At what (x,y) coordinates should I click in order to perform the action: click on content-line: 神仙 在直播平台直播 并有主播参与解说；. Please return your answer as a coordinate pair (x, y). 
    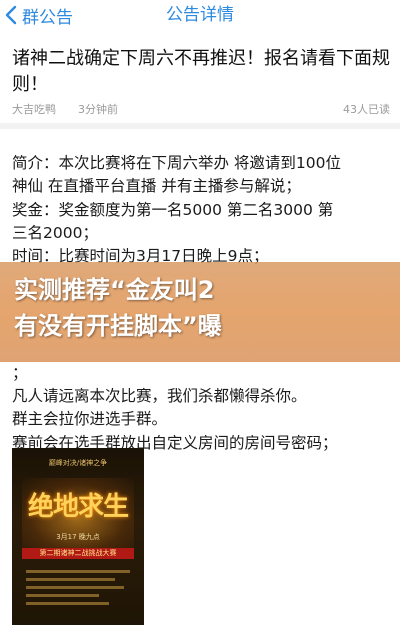
    Looking at the image, I should click on (156, 186).